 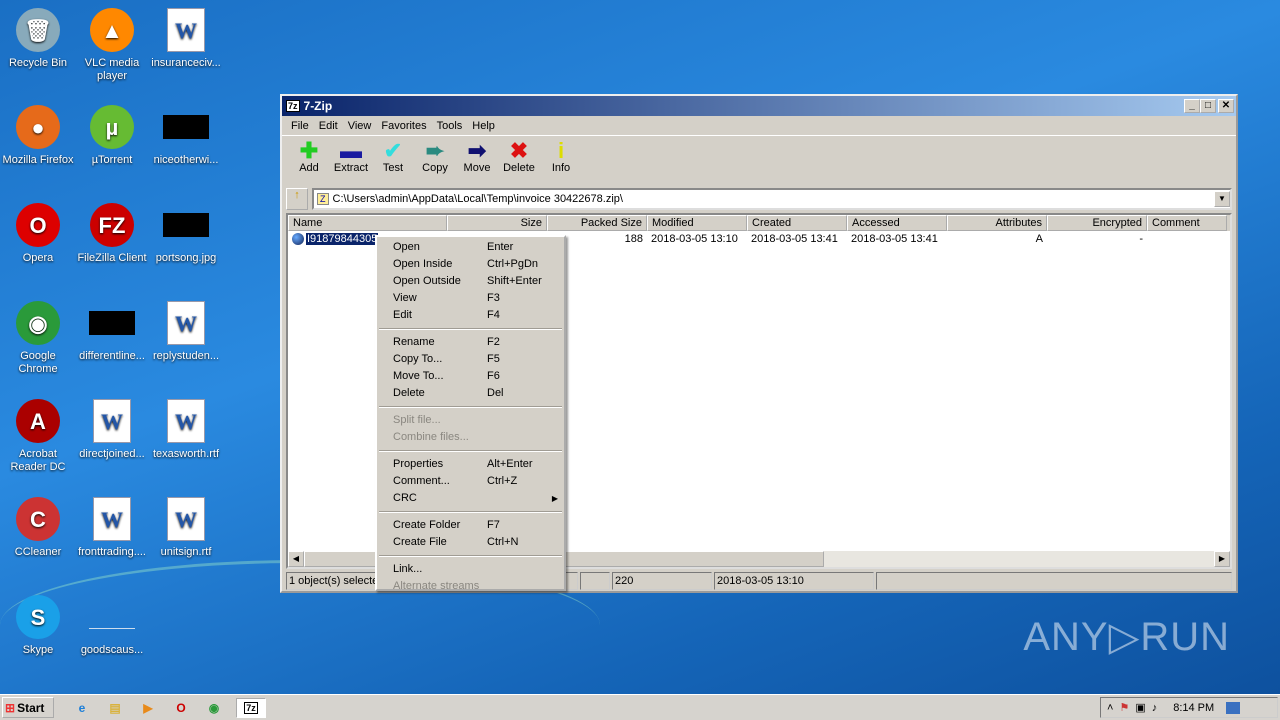 I want to click on up-folder-button: ↑, so click(x=297, y=199).